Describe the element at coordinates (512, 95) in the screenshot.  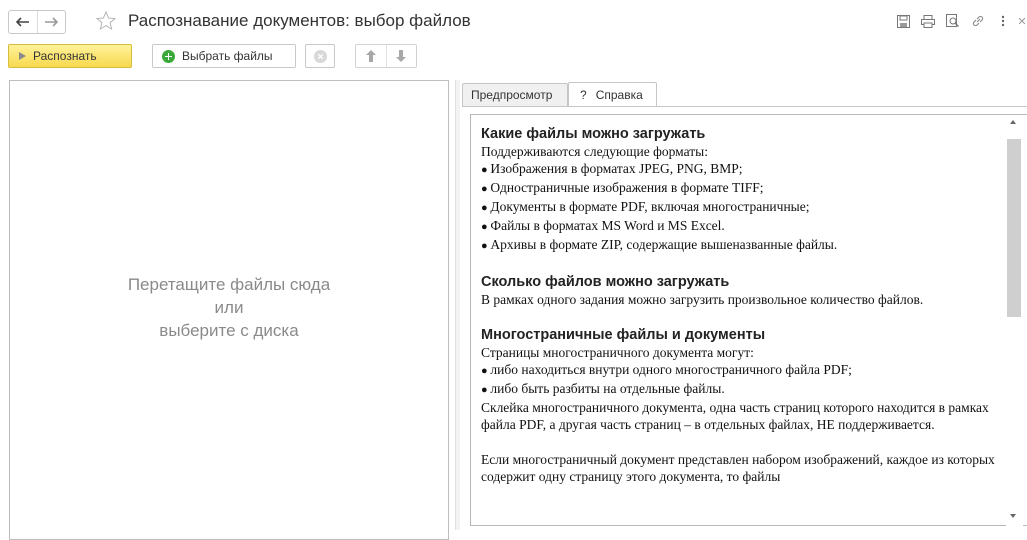
I see `tab-preview-label: Предпросмотр` at that location.